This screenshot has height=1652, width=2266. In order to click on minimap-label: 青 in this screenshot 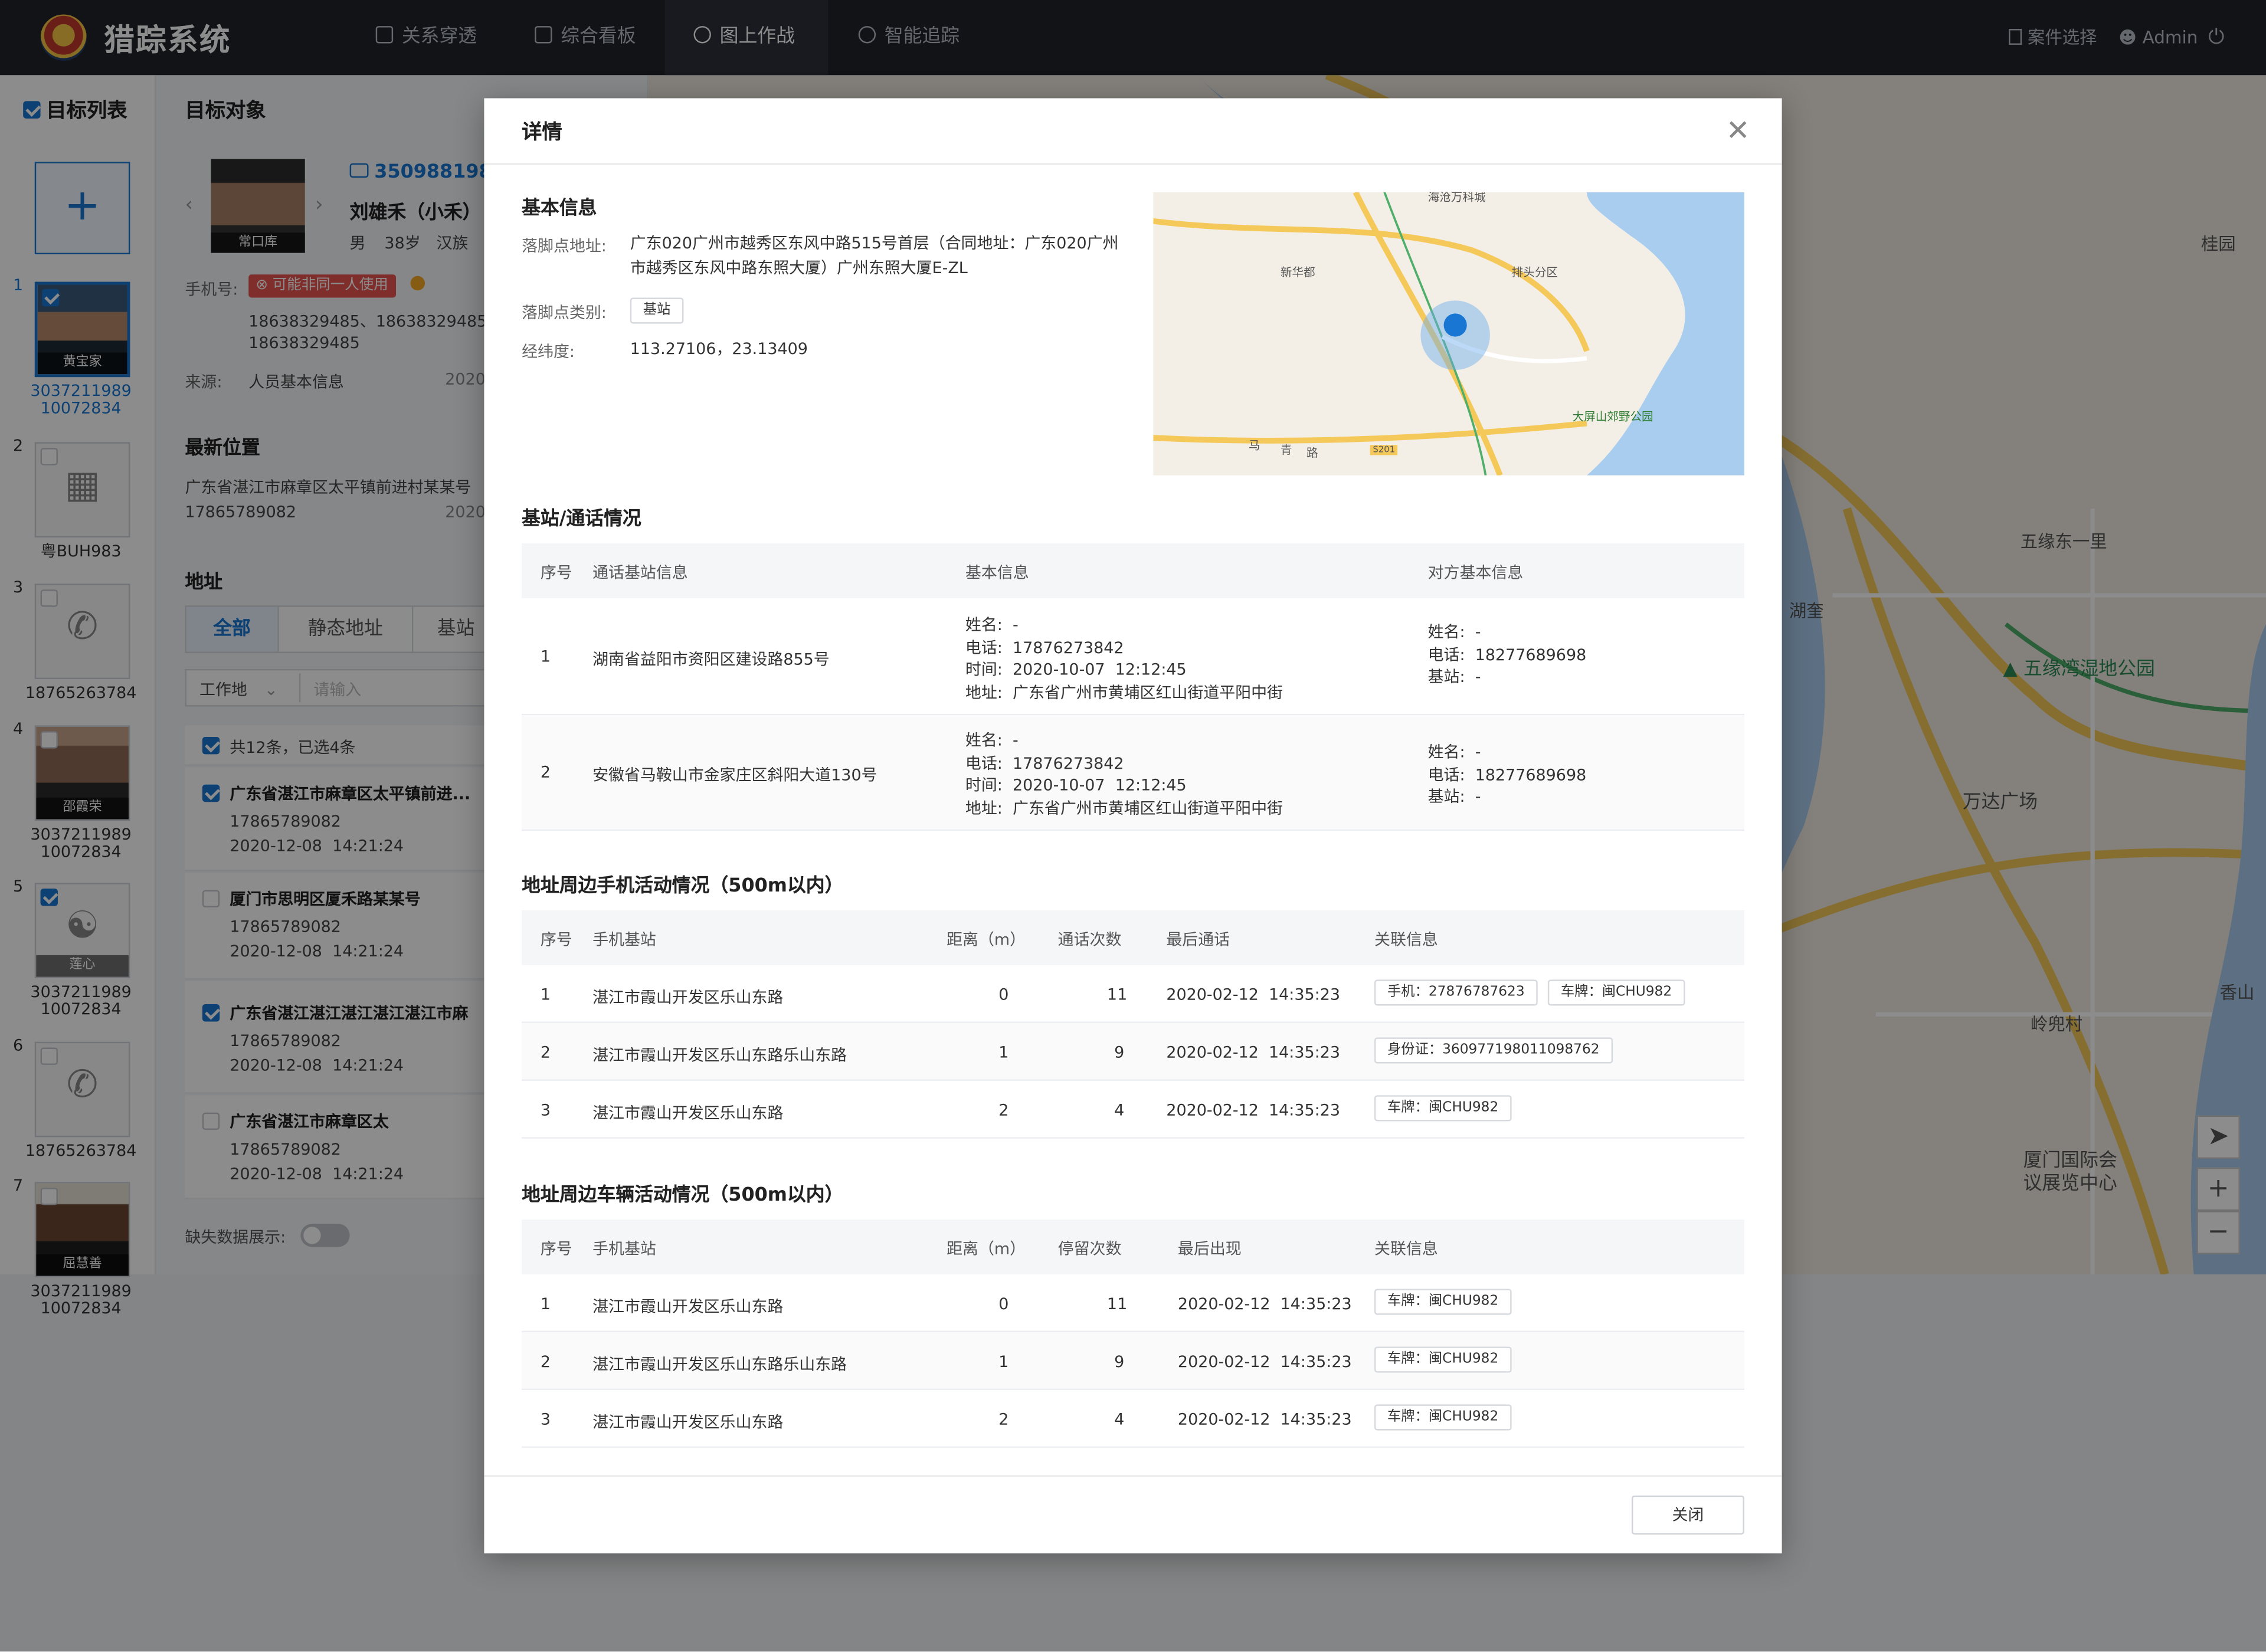, I will do `click(1286, 450)`.